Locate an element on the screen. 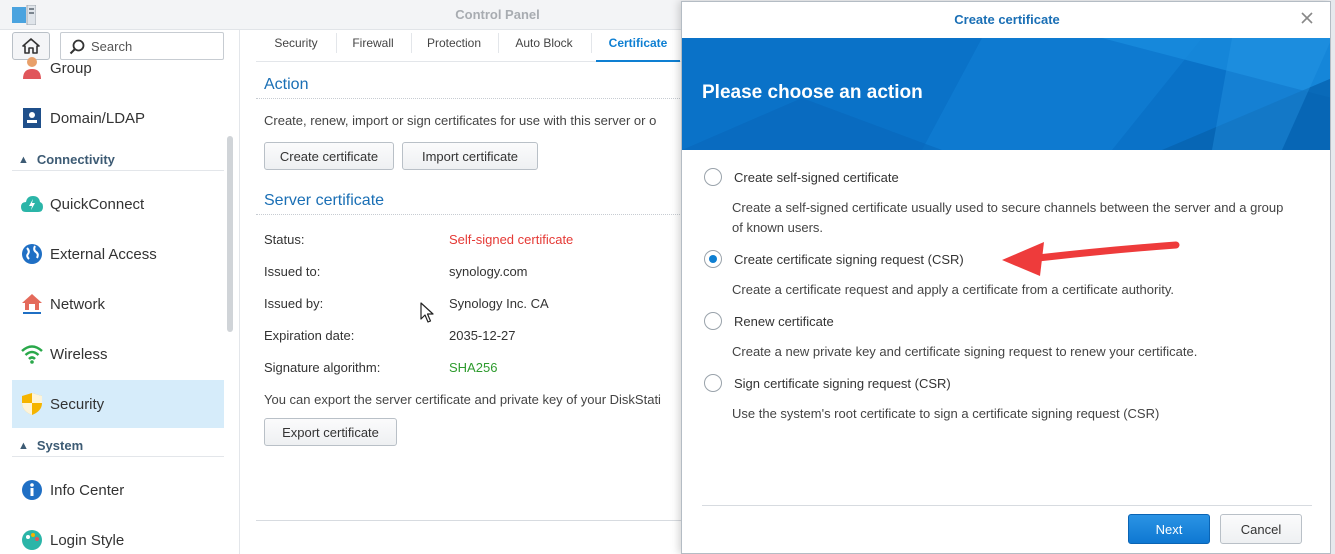  sidebar-item-security: Security is located at coordinates (118, 404).